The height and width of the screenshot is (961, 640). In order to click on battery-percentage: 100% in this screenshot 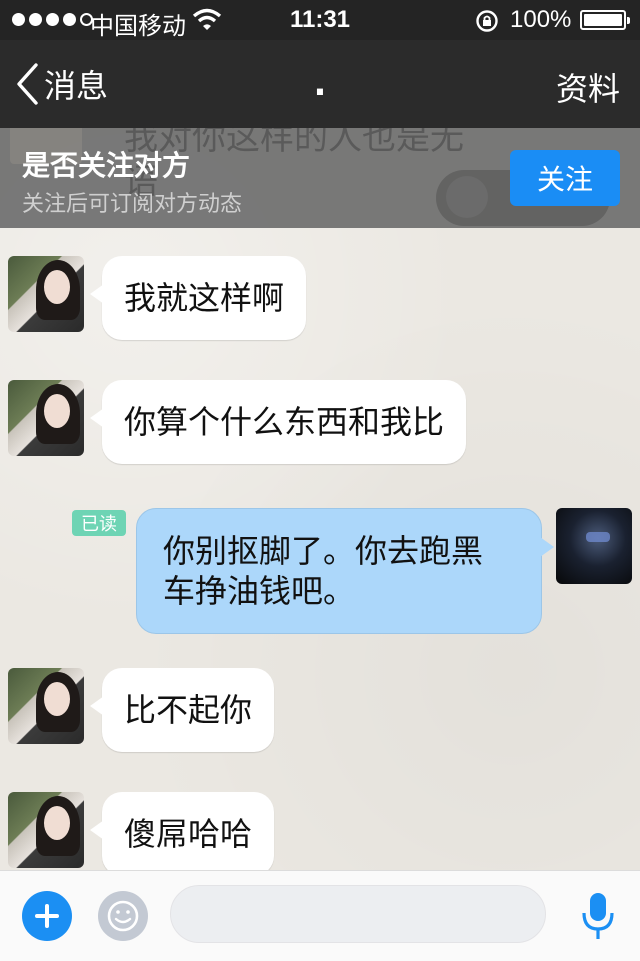, I will do `click(541, 19)`.